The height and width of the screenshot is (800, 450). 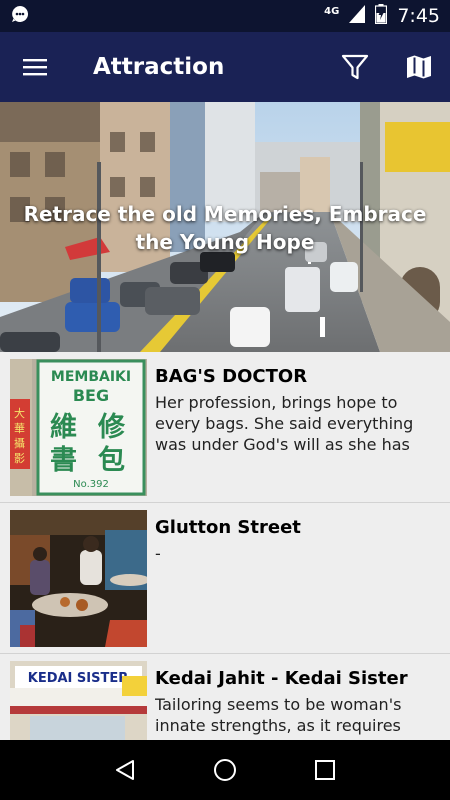 I want to click on home-icon, so click(x=225, y=770).